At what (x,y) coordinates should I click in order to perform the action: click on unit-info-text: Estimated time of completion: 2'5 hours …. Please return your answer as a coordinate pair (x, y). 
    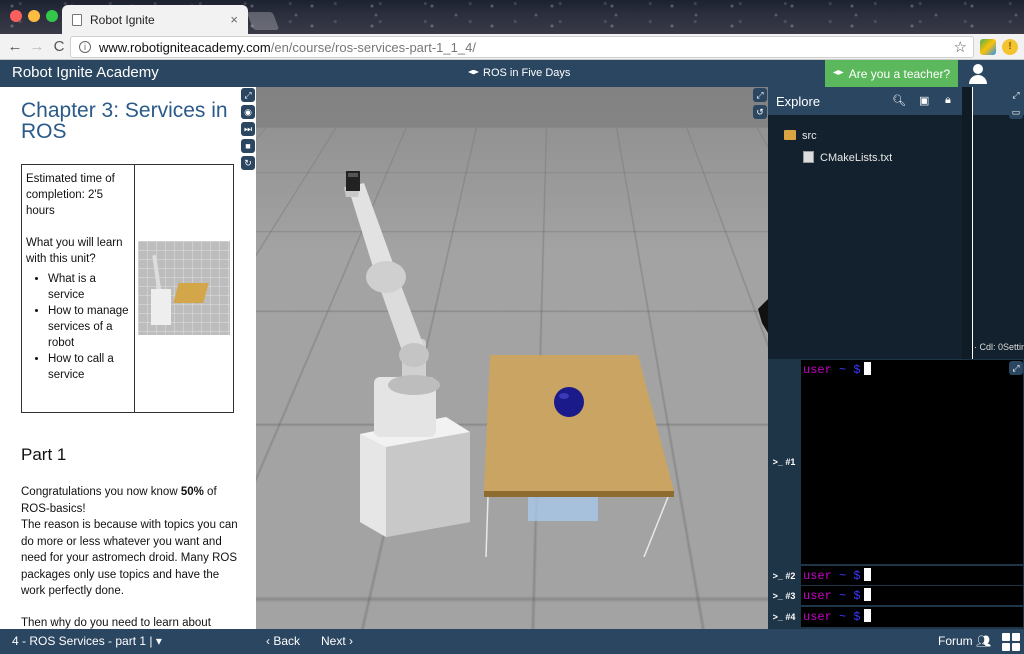
    Looking at the image, I should click on (78, 288).